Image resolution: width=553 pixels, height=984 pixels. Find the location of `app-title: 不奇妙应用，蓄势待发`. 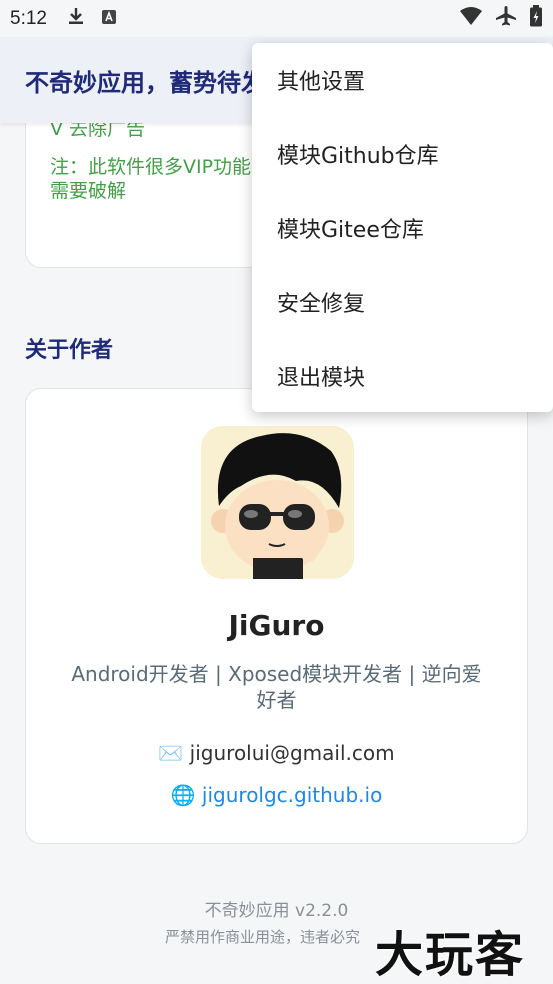

app-title: 不奇妙应用，蓄势待发 is located at coordinates (145, 82).